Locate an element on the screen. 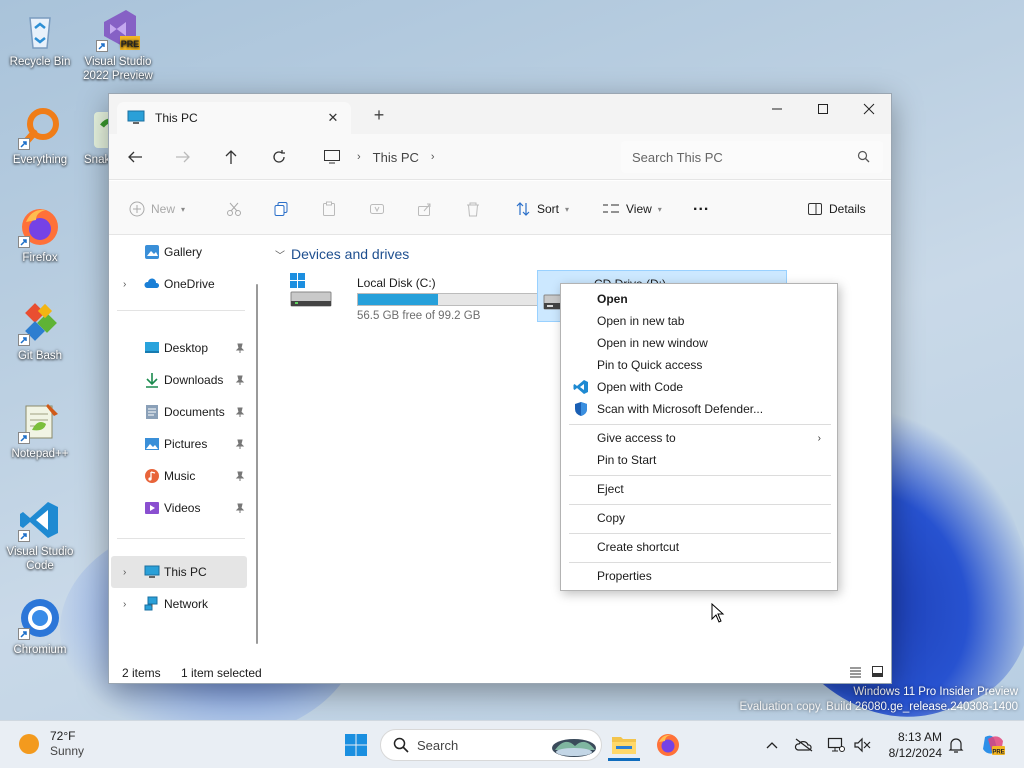 The image size is (1024, 768). search-box: Search This PC is located at coordinates (752, 157).